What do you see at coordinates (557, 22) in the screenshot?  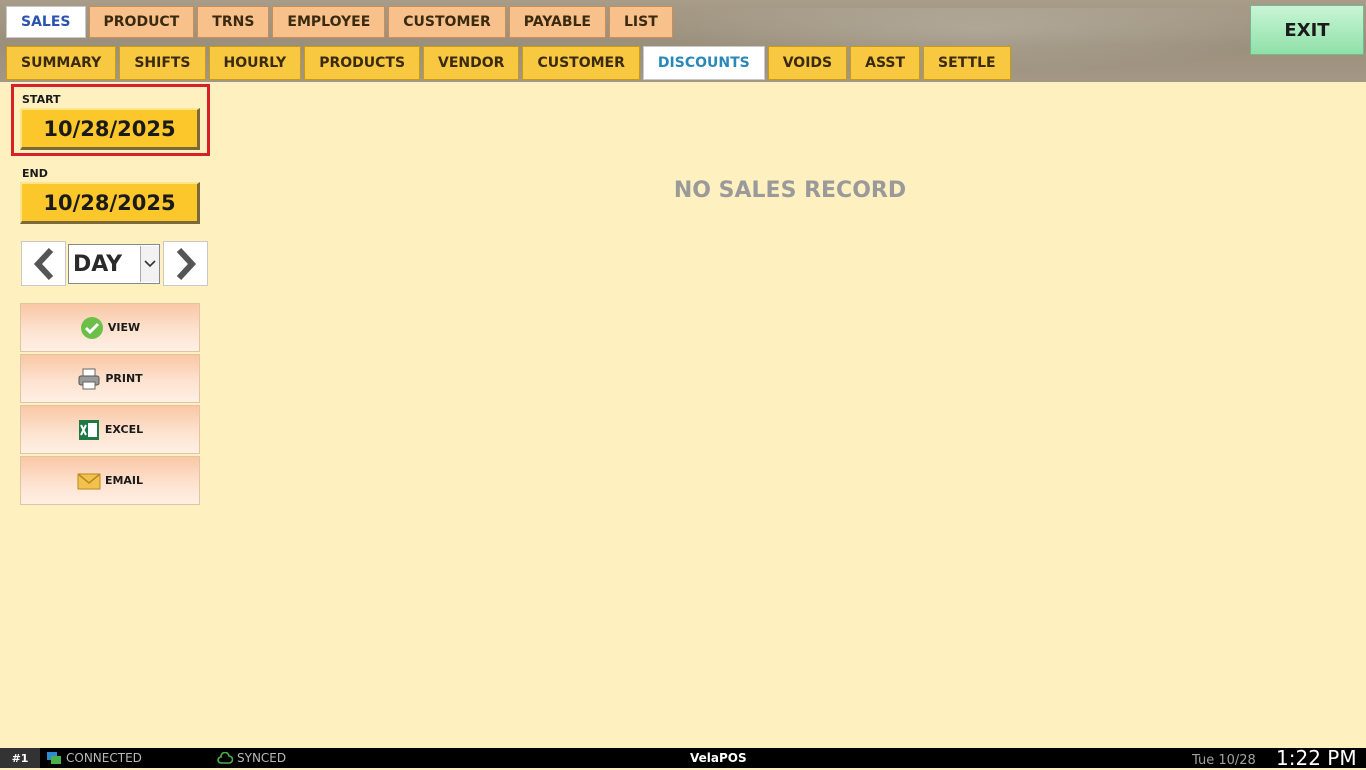 I see `tab-payable: PAYABLE` at bounding box center [557, 22].